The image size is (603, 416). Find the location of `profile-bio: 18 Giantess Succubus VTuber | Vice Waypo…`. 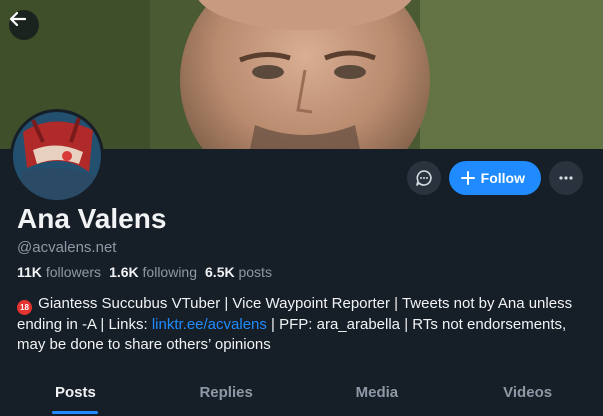

profile-bio: 18 Giantess Succubus VTuber | Vice Waypo… is located at coordinates (302, 324).